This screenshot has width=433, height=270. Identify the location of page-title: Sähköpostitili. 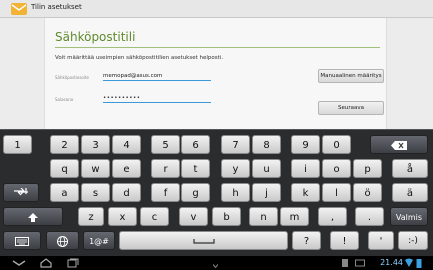
(95, 37).